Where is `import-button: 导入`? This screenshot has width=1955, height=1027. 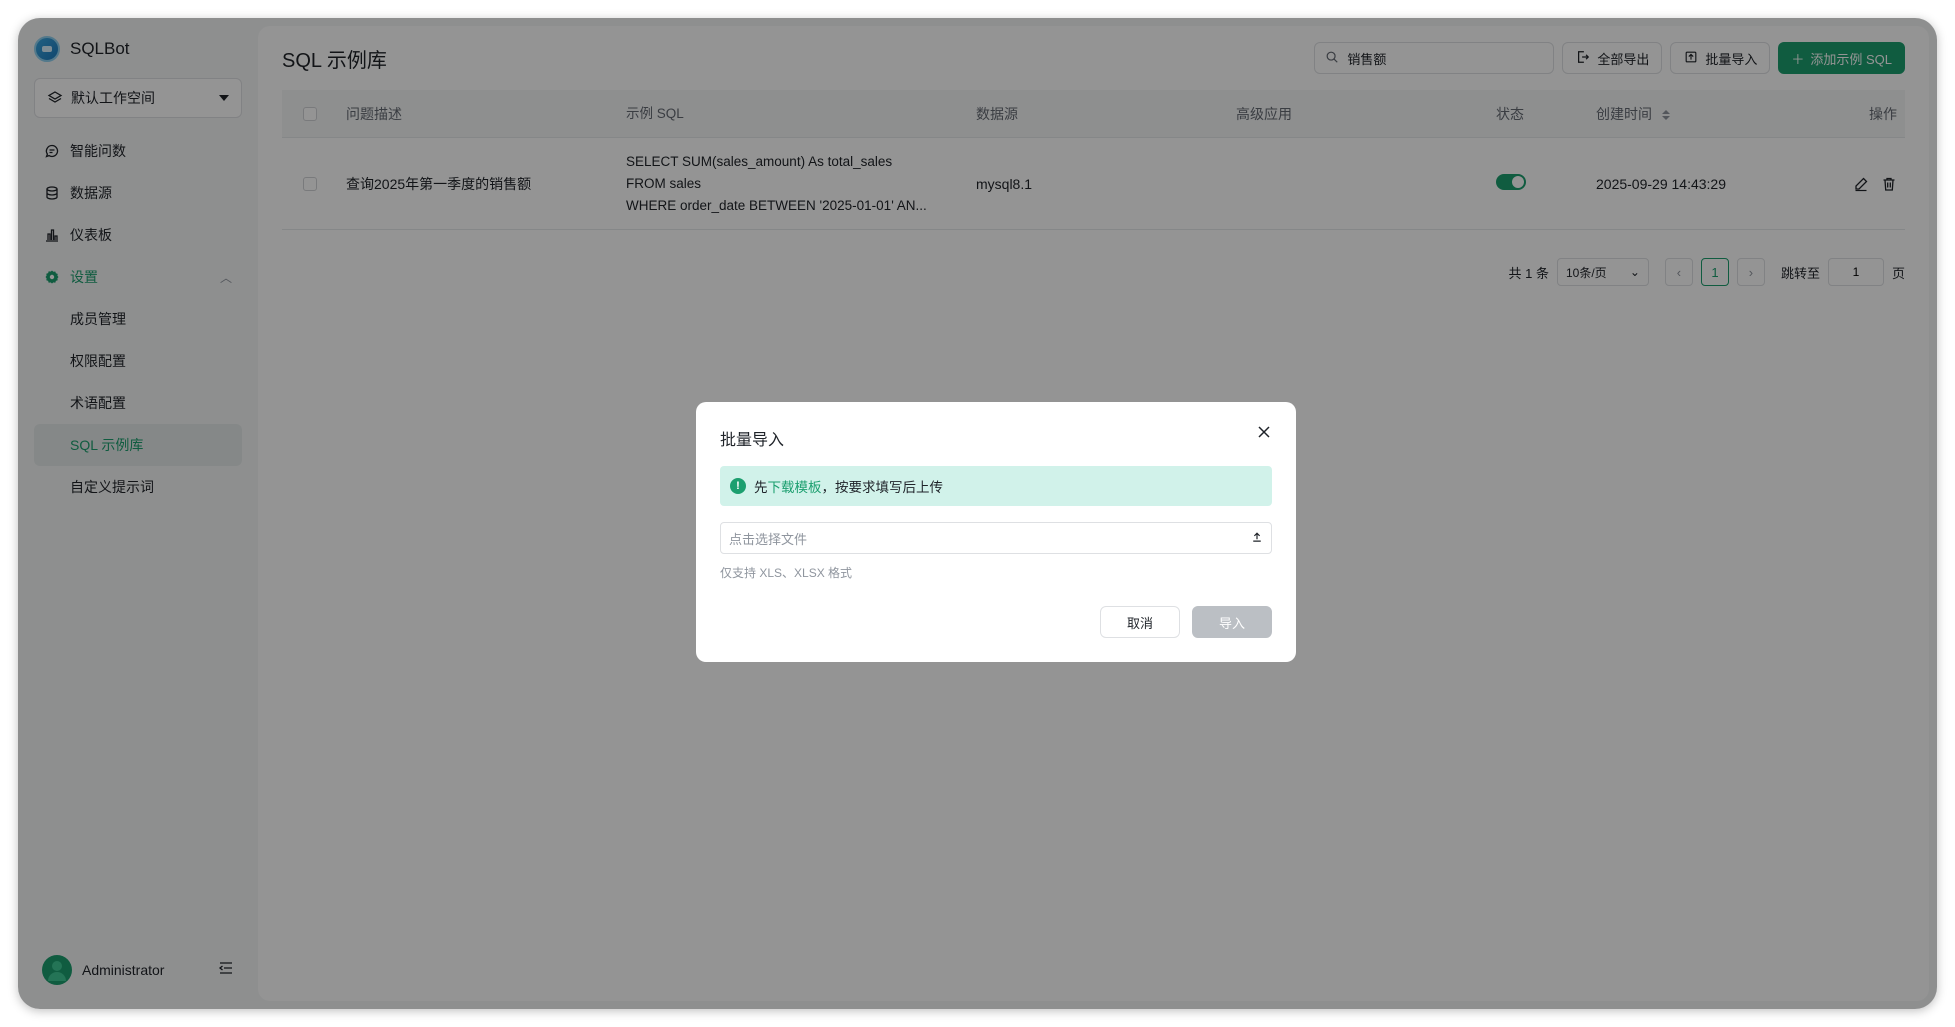
import-button: 导入 is located at coordinates (1232, 622).